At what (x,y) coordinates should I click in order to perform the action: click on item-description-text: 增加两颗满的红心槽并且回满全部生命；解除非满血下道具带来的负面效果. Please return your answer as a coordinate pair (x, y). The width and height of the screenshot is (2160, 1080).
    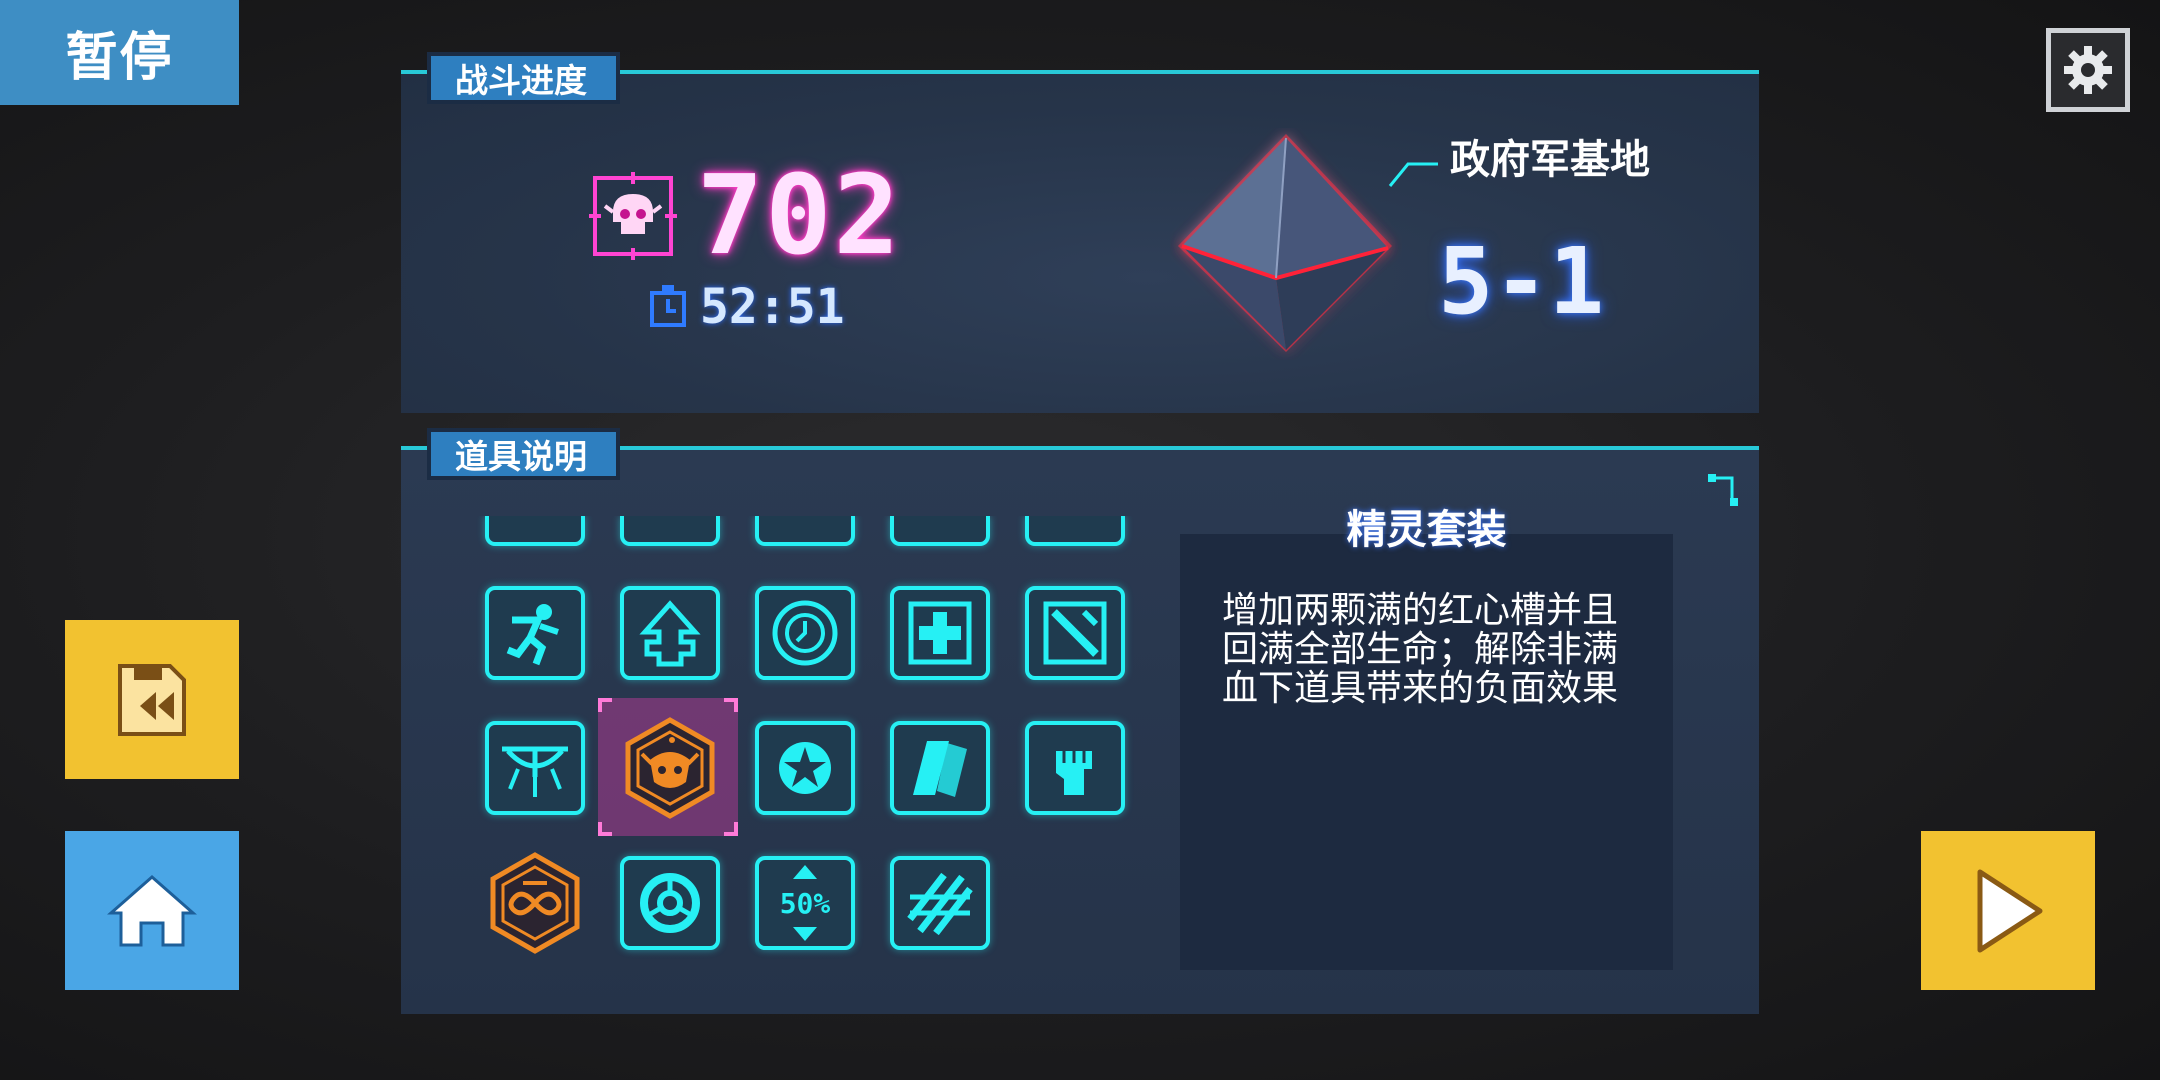
    Looking at the image, I should click on (1420, 649).